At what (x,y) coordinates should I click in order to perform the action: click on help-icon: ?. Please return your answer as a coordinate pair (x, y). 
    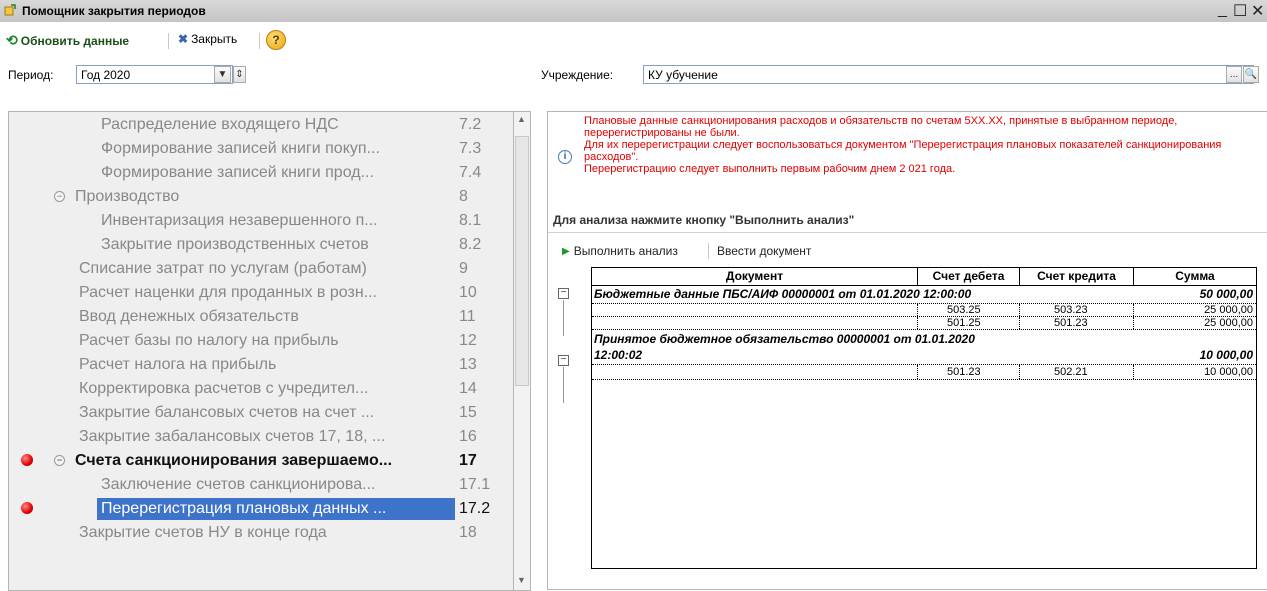
    Looking at the image, I should click on (276, 40).